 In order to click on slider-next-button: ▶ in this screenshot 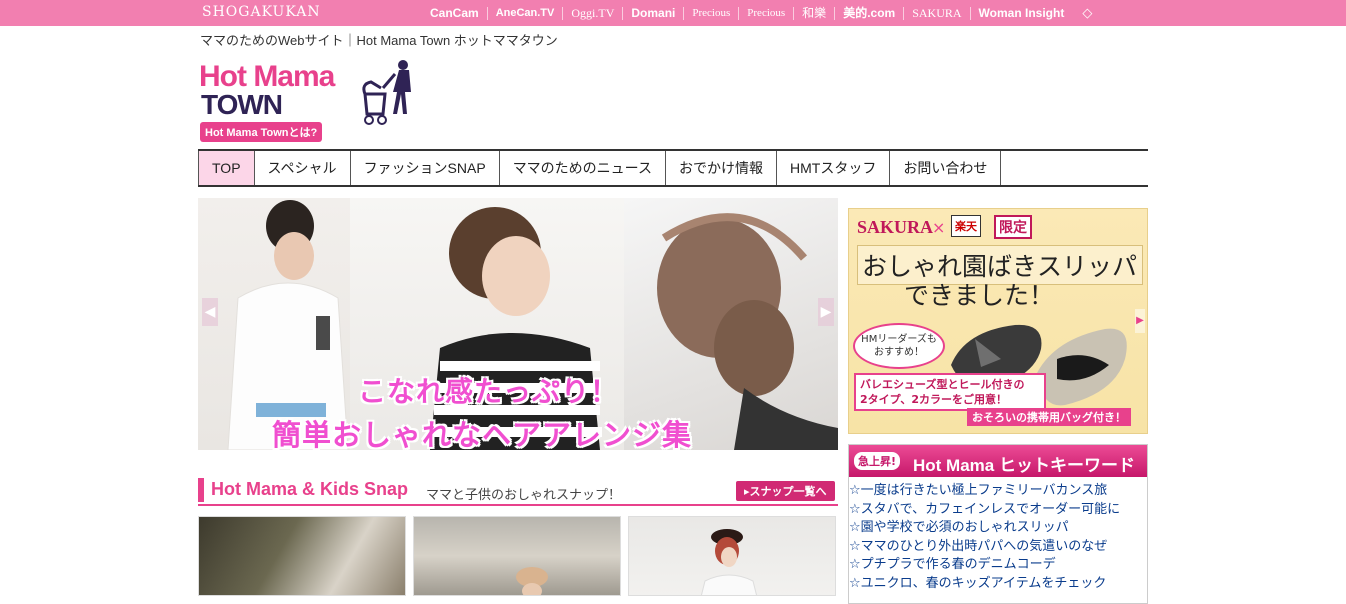, I will do `click(826, 312)`.